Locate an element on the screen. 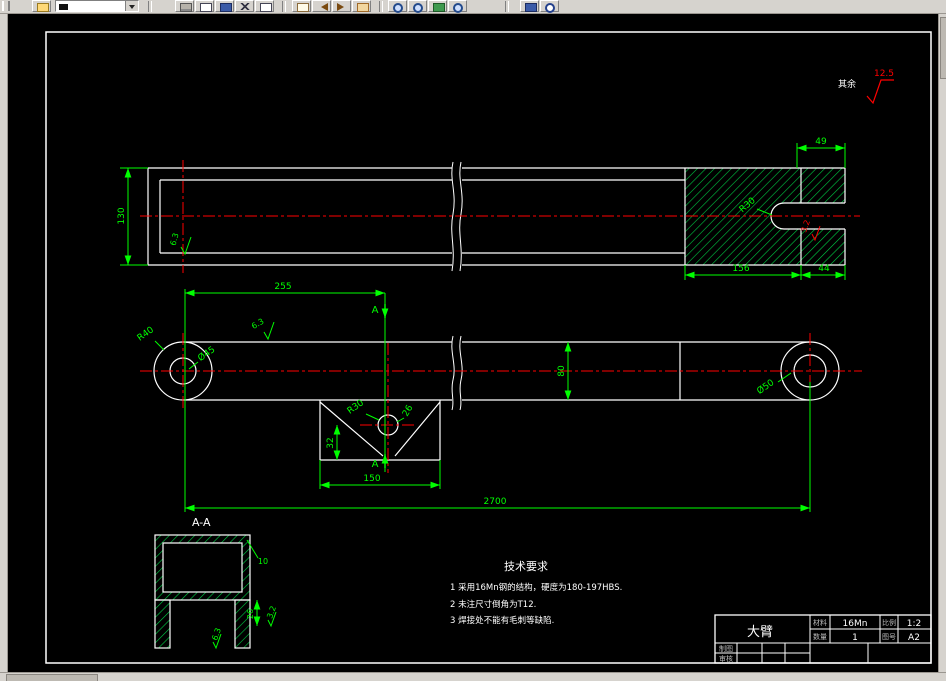  dim-2700-label: 2700 is located at coordinates (495, 502).